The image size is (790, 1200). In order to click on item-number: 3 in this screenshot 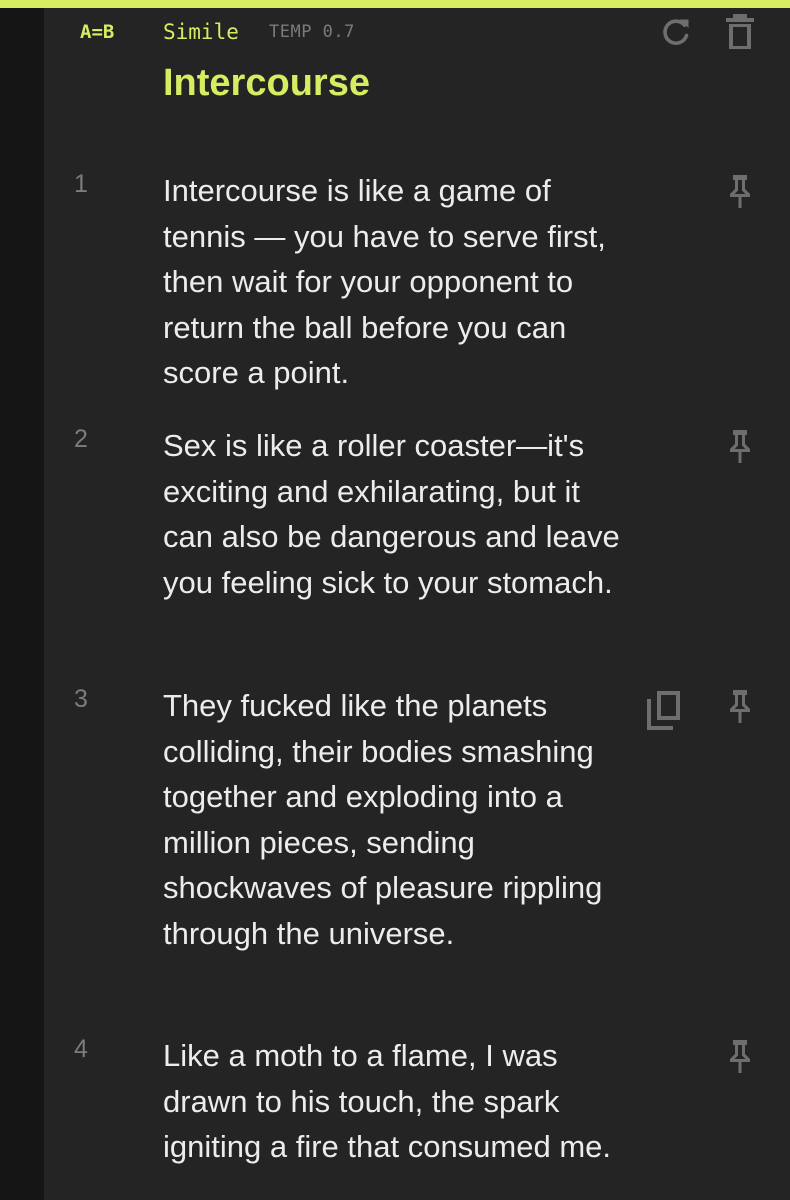, I will do `click(81, 699)`.